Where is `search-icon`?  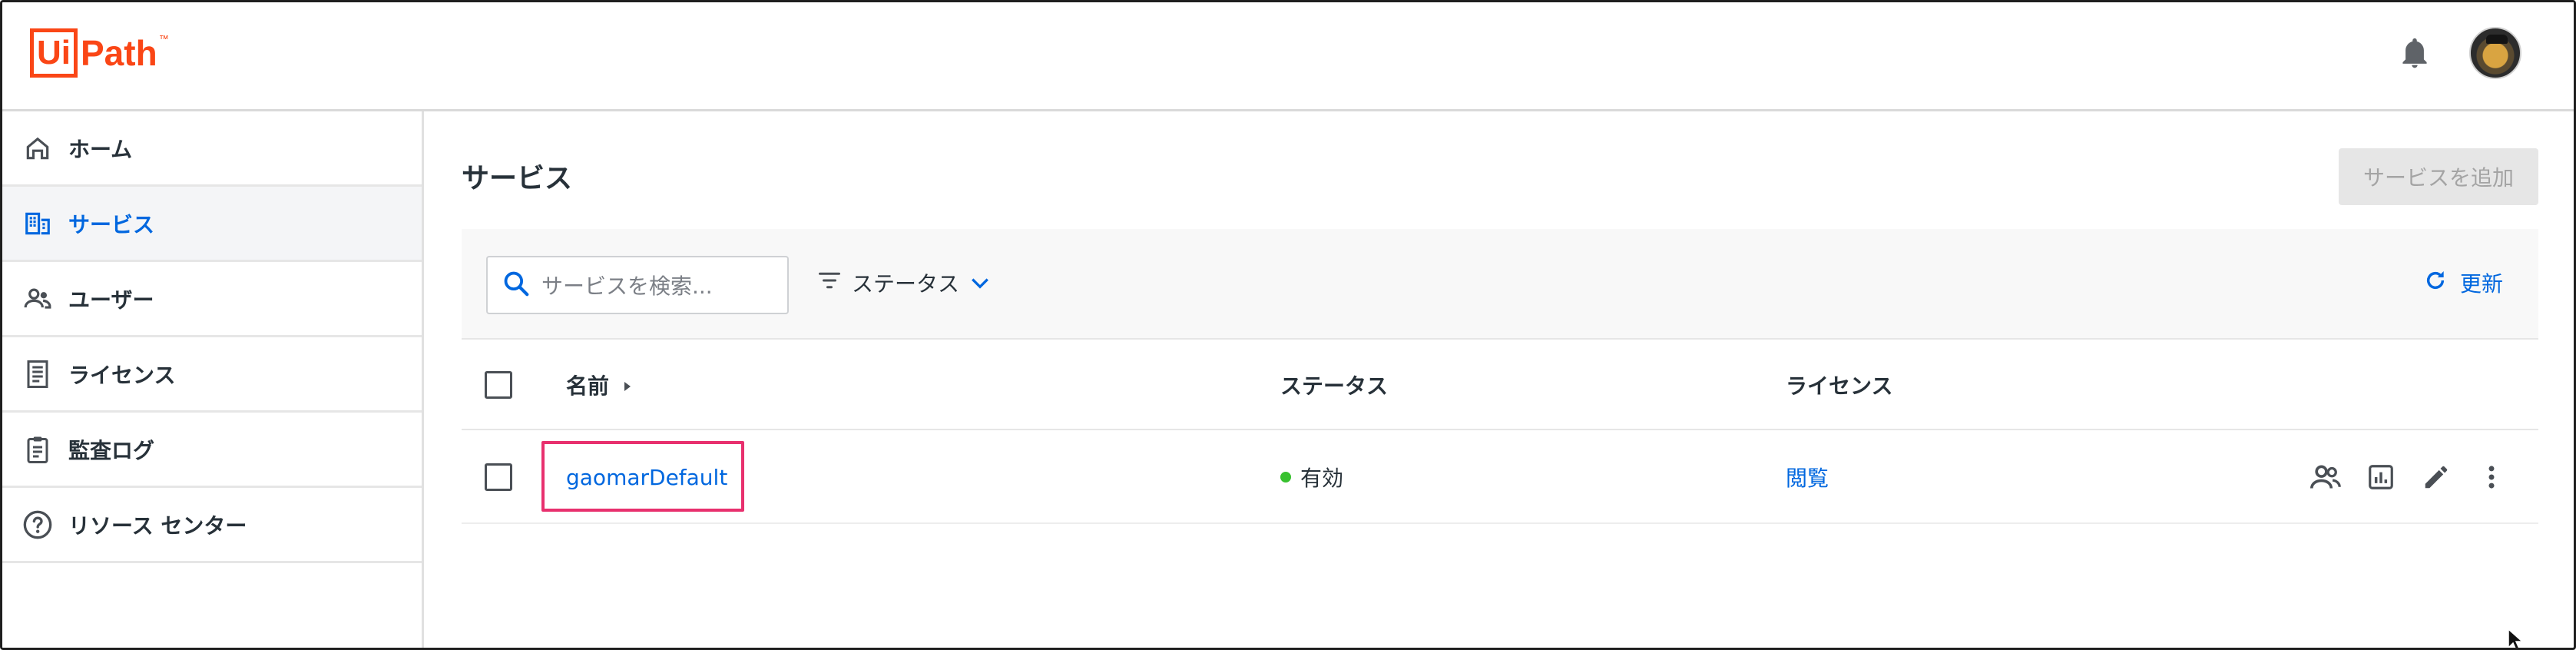
search-icon is located at coordinates (516, 285).